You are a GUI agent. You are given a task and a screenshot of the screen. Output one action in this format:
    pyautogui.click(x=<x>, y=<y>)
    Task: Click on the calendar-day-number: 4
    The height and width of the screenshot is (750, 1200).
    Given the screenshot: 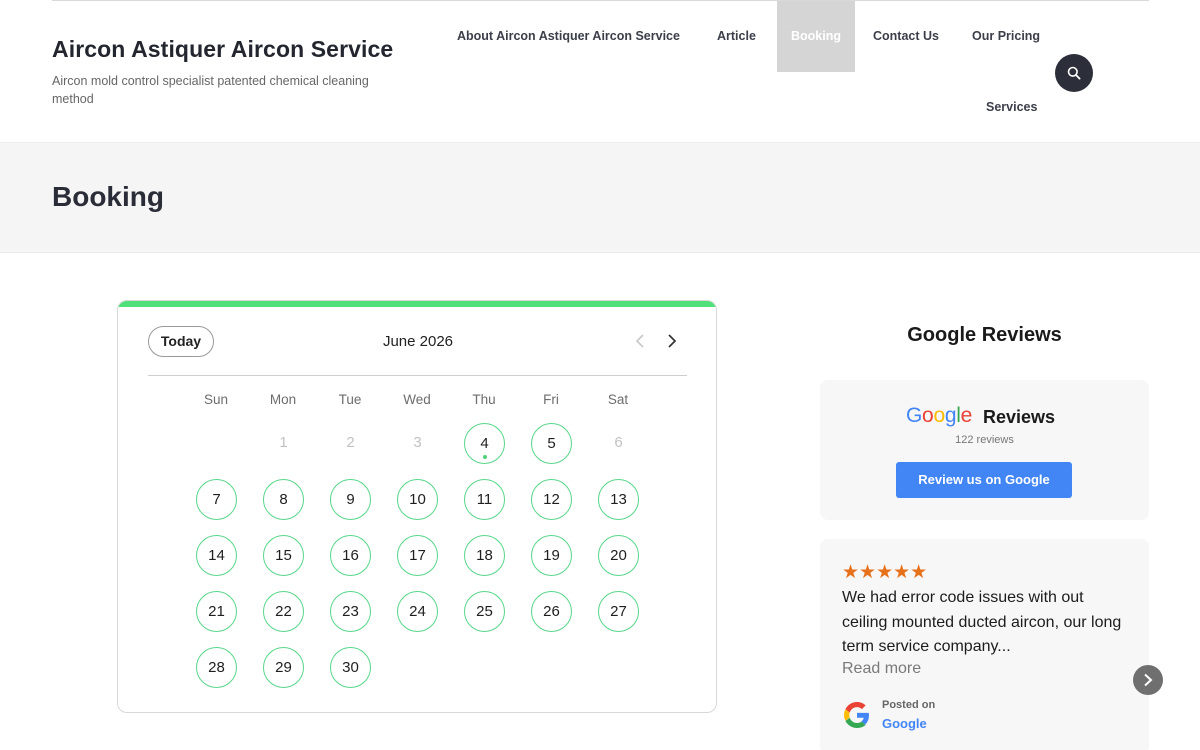 What is the action you would take?
    pyautogui.click(x=484, y=443)
    